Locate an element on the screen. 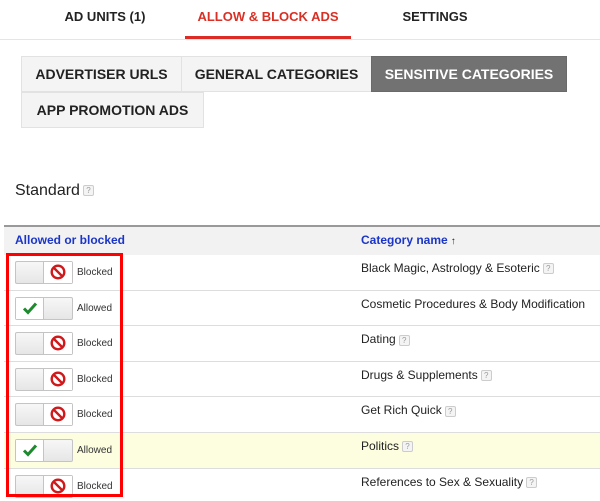  category-label: Politics is located at coordinates (380, 445).